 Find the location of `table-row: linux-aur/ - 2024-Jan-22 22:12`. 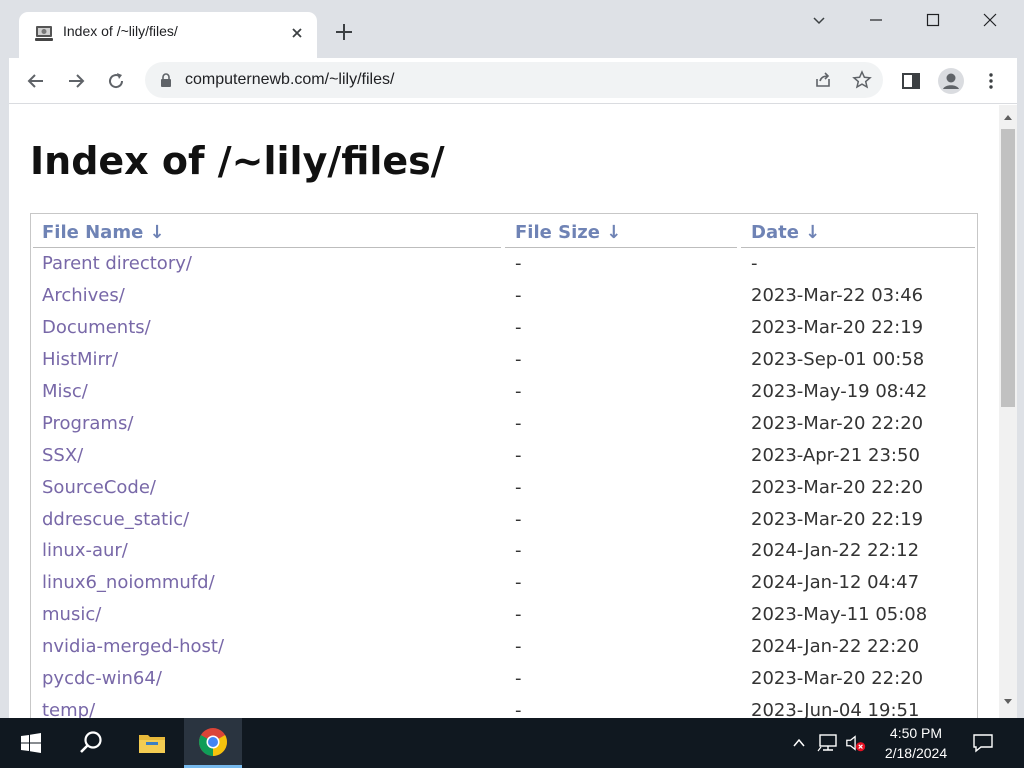

table-row: linux-aur/ - 2024-Jan-22 22:12 is located at coordinates (504, 552).